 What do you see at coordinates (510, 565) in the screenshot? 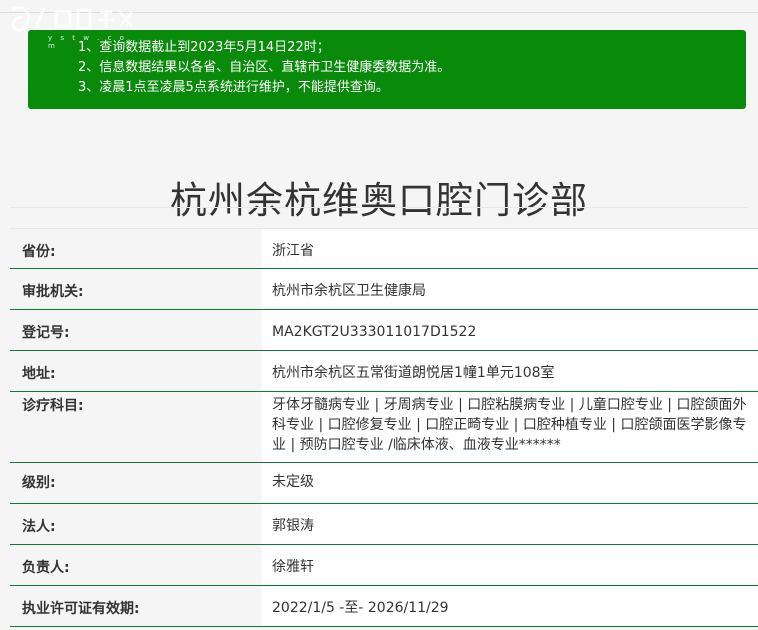
I see `row-value: 徐雅轩` at bounding box center [510, 565].